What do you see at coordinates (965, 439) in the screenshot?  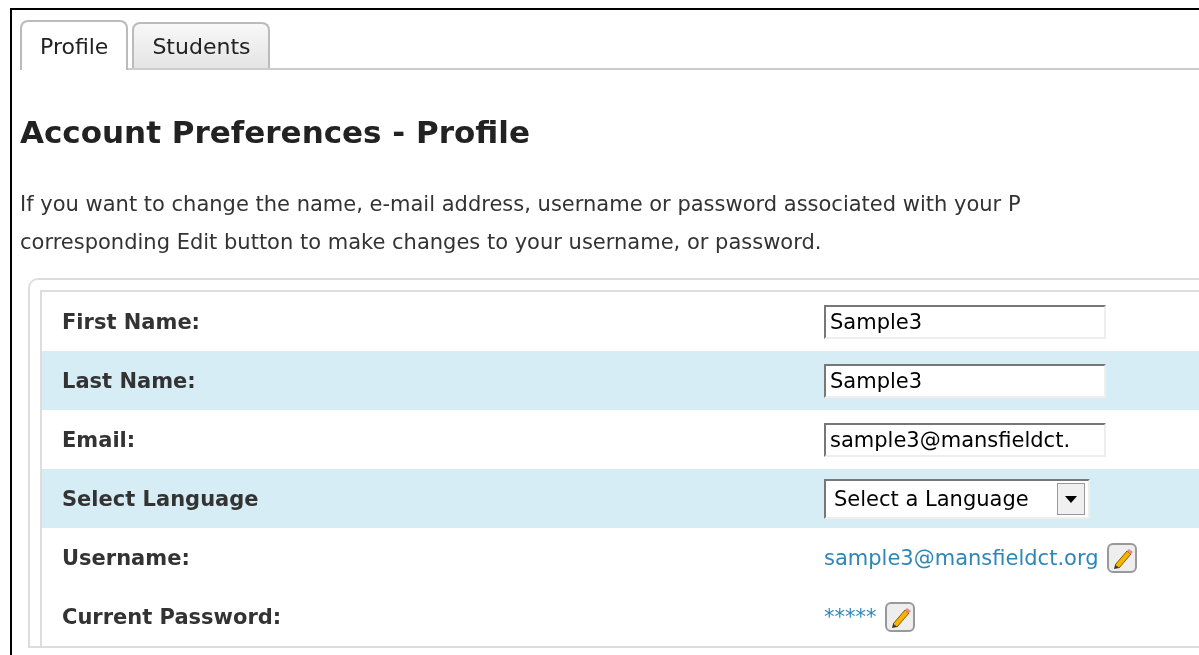 I see `input-field: sample3@mansfieldct.` at bounding box center [965, 439].